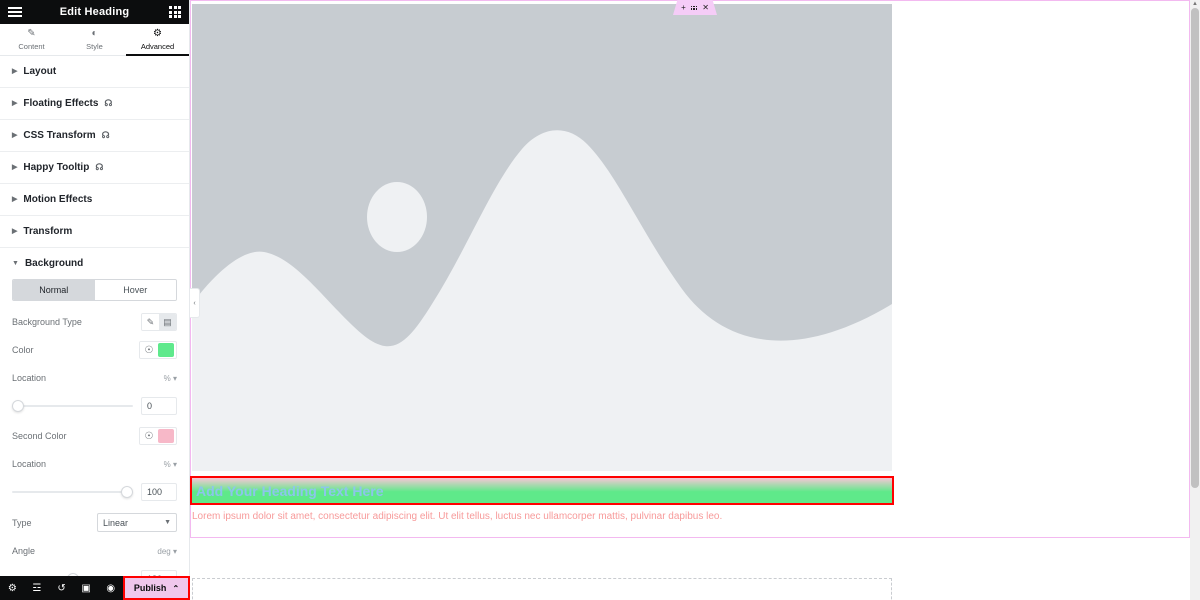 Image resolution: width=1200 pixels, height=600 pixels. I want to click on section-background-label: Background, so click(54, 263).